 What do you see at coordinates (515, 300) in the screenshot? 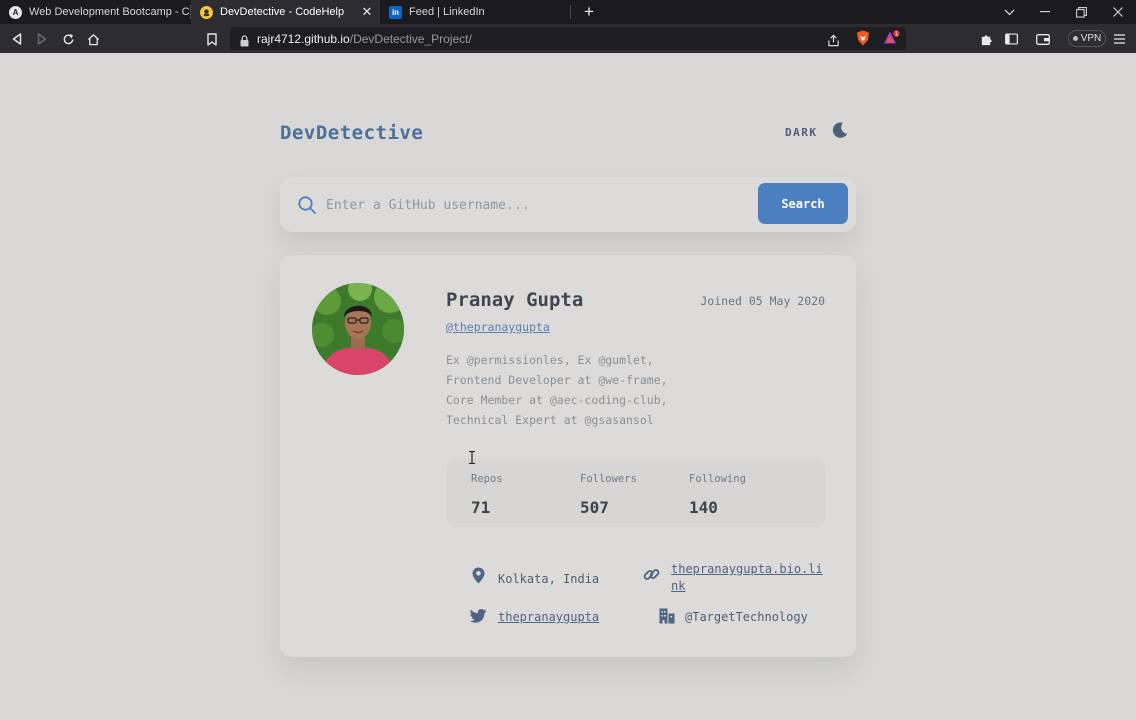
I see `profile-name: Pranay Gupta` at bounding box center [515, 300].